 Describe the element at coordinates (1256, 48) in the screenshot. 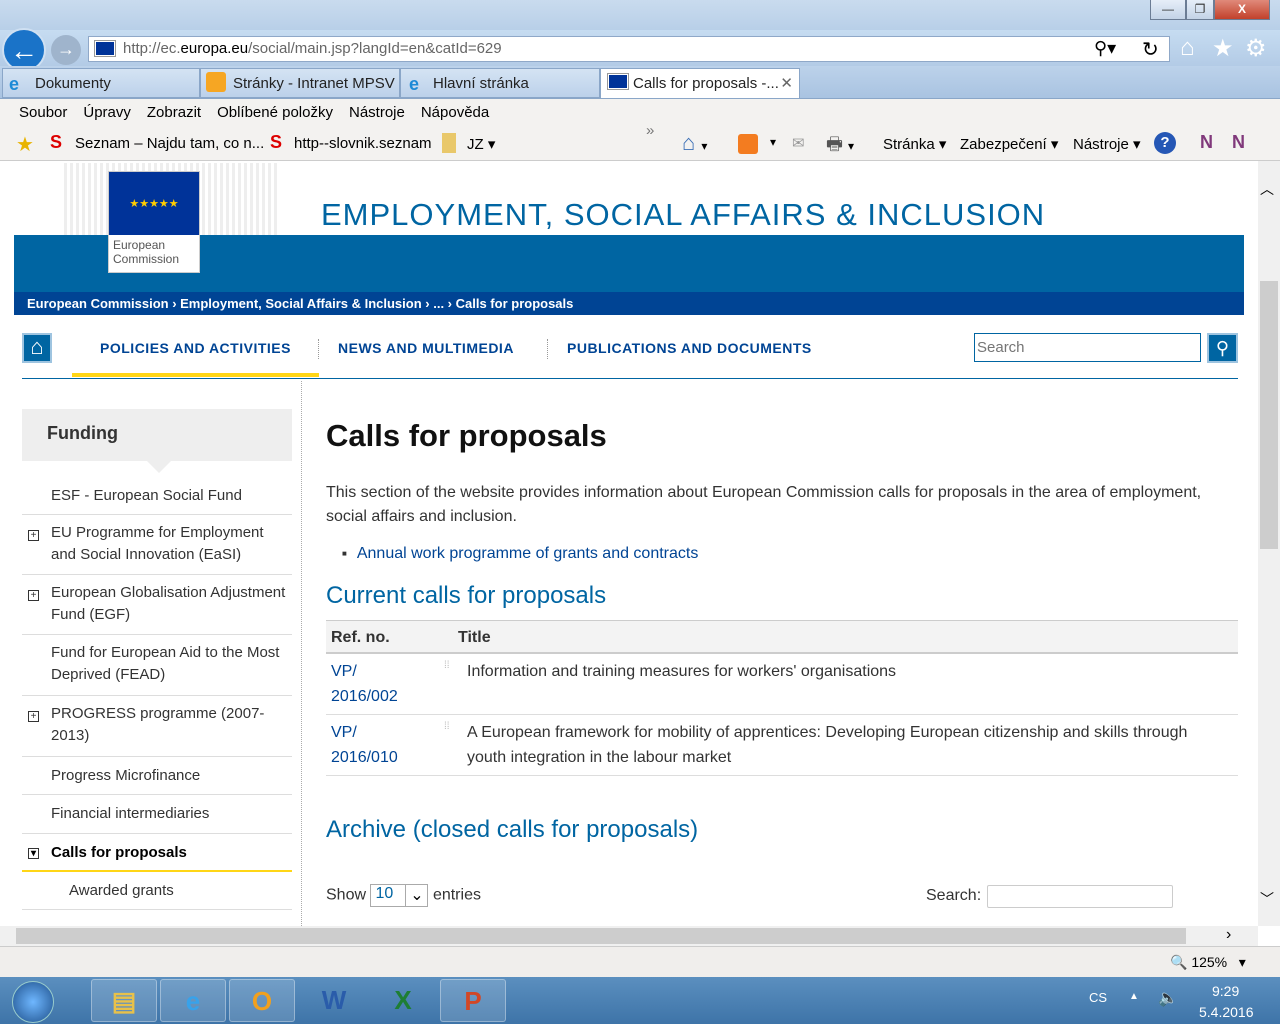

I see `gear-icon: ⚙` at that location.